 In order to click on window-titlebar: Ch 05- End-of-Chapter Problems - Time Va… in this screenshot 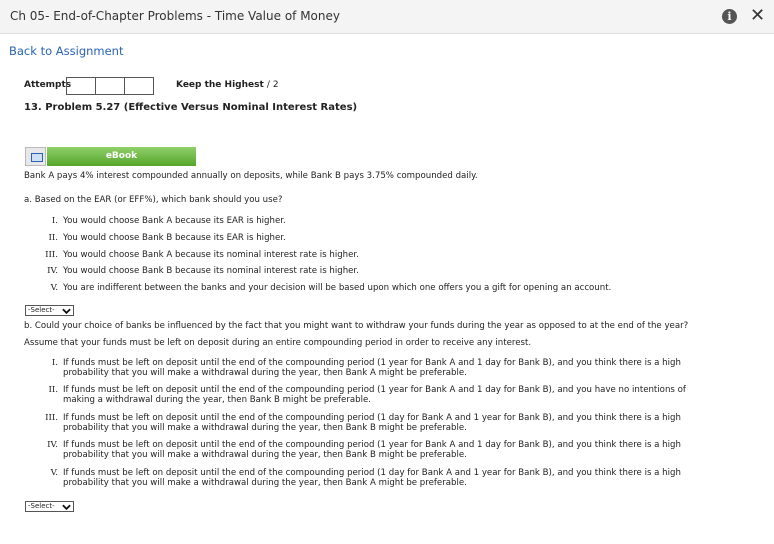, I will do `click(387, 17)`.